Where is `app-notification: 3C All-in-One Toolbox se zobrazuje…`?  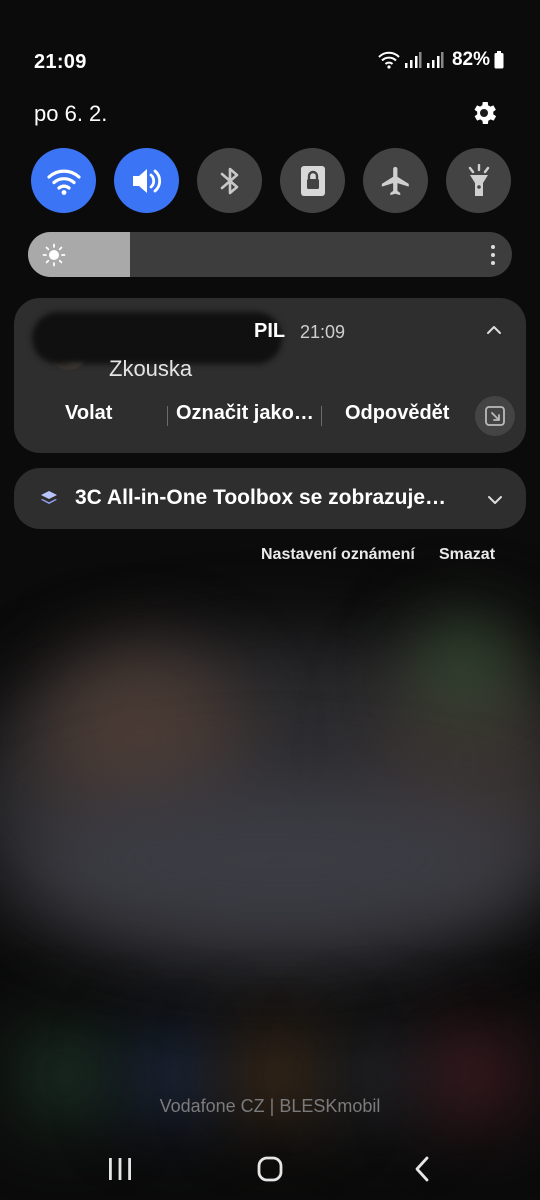 app-notification: 3C All-in-One Toolbox se zobrazuje… is located at coordinates (270, 498).